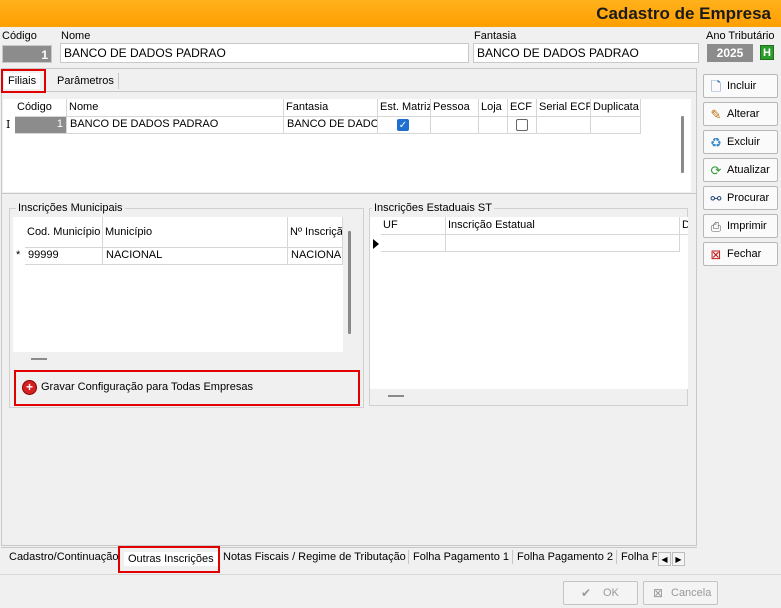  What do you see at coordinates (493, 125) in the screenshot?
I see `cell-loja` at bounding box center [493, 125].